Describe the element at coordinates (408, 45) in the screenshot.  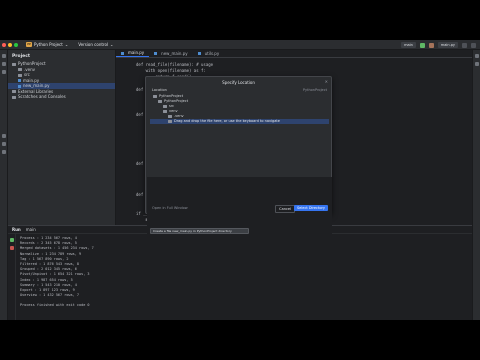
I see `run-config-selector: main` at that location.